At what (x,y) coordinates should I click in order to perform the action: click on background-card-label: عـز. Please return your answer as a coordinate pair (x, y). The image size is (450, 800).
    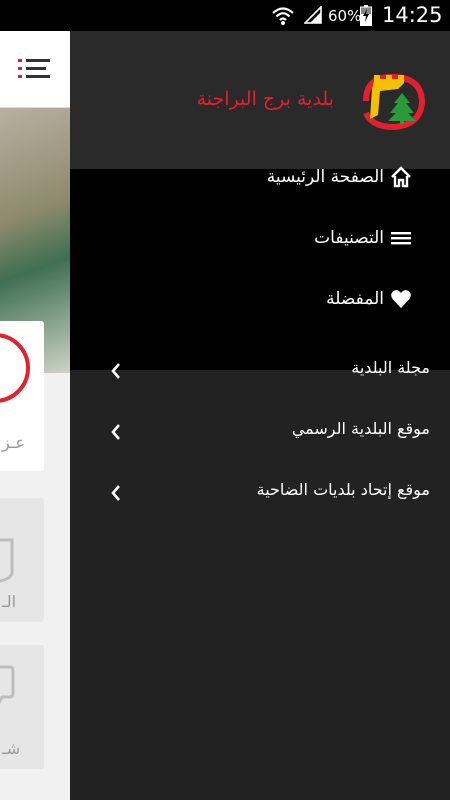
    Looking at the image, I should click on (14, 442).